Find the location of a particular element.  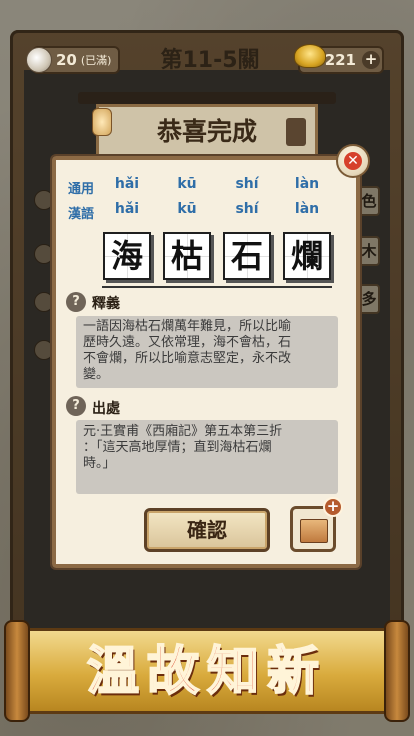

lantern-icon is located at coordinates (102, 122).